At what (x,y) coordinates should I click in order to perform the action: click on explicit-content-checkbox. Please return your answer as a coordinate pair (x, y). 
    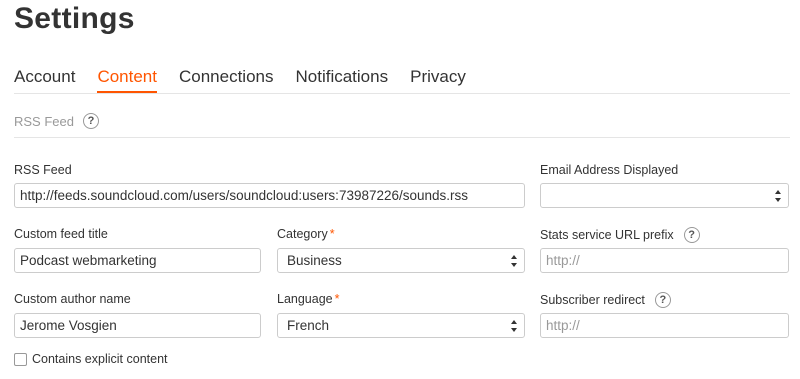
    Looking at the image, I should click on (20, 359).